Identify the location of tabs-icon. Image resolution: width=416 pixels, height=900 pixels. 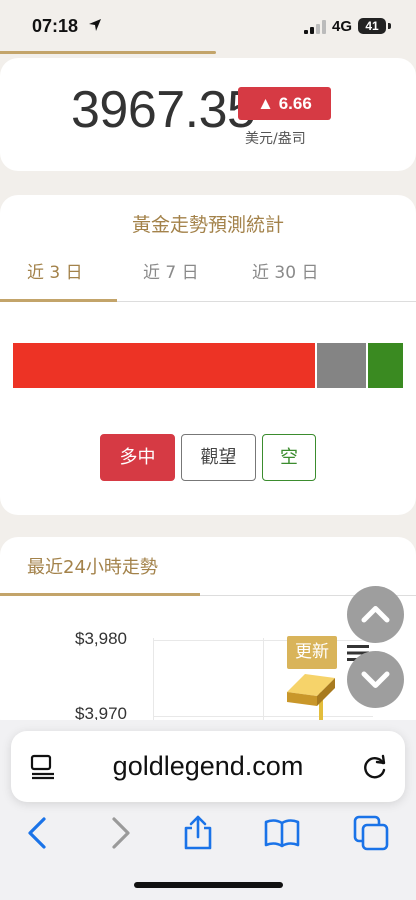
(371, 833).